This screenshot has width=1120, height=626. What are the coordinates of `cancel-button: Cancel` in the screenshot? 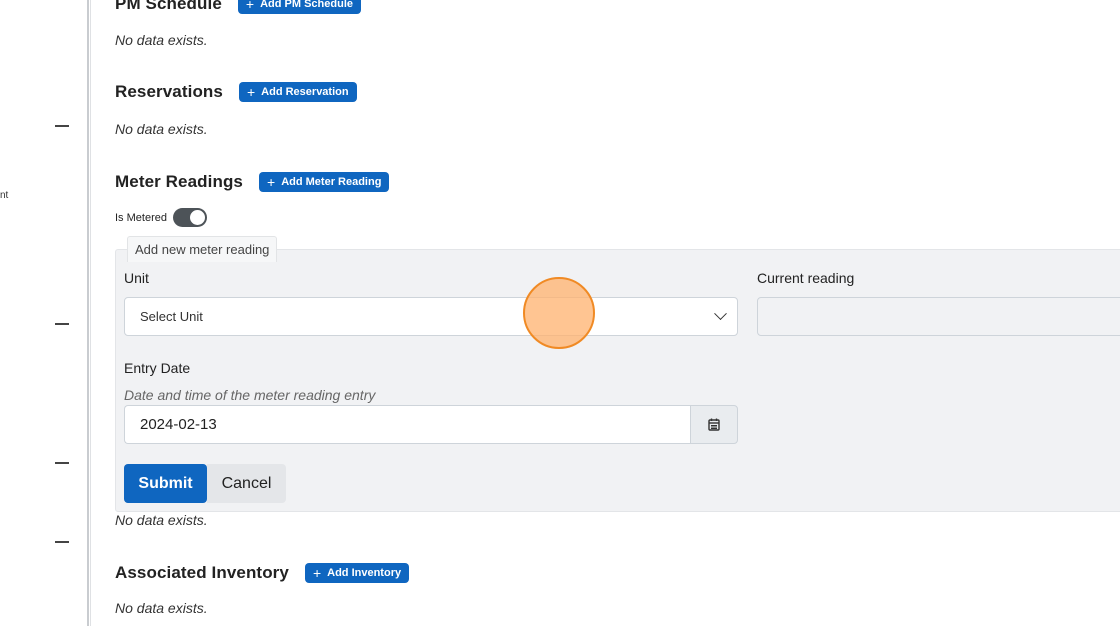 It's located at (246, 483).